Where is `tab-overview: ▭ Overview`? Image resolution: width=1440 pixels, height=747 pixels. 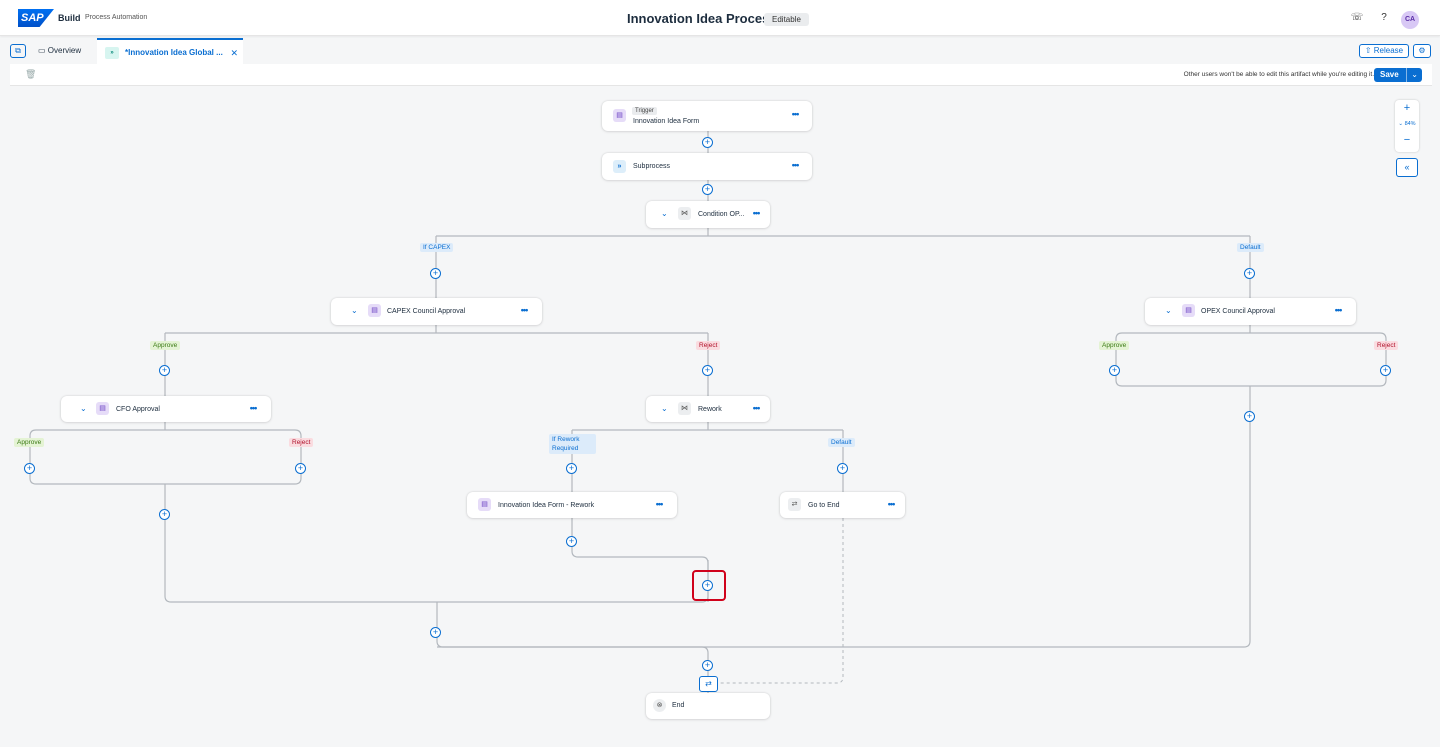
tab-overview: ▭ Overview is located at coordinates (66, 51).